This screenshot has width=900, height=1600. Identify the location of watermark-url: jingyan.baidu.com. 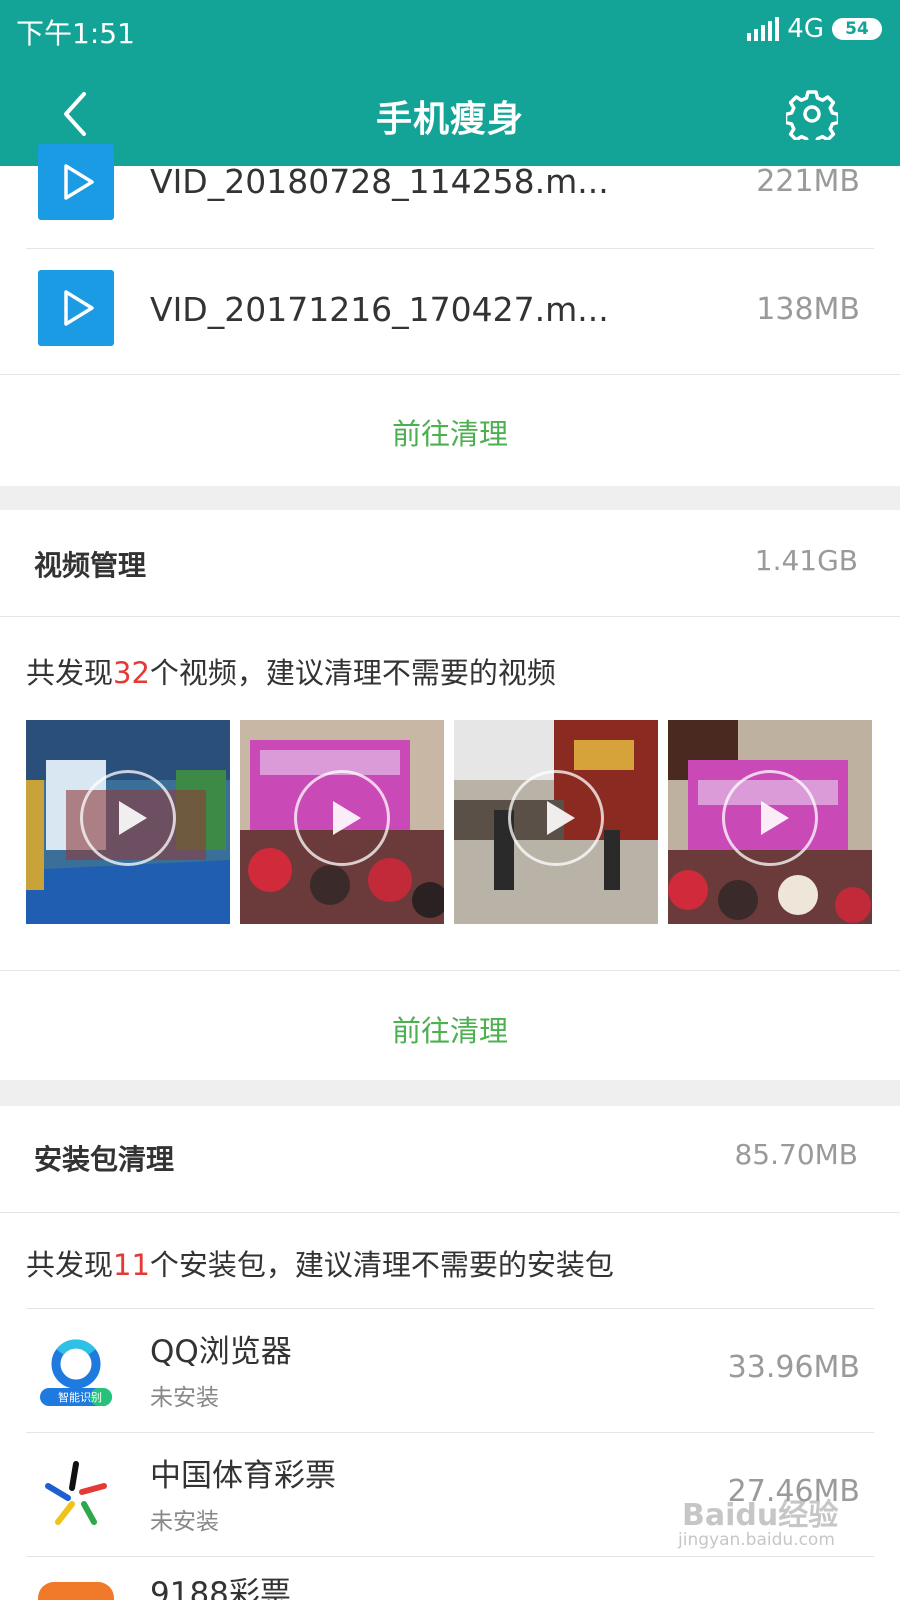
(756, 1540).